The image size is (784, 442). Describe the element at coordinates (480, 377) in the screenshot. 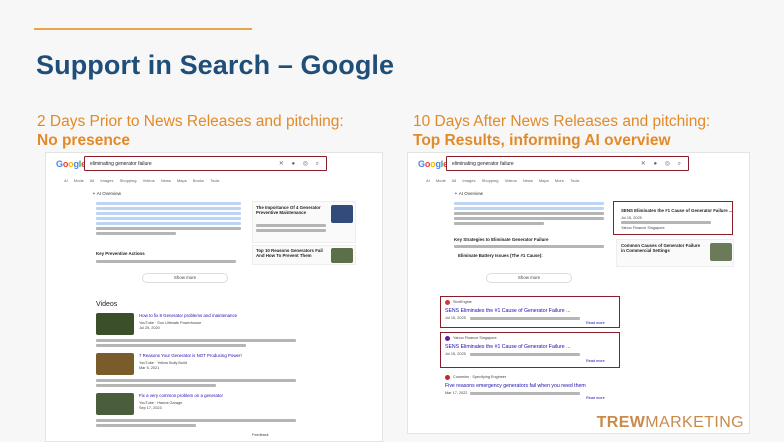

I see `result-site: Cummins · Specifying Engineer` at that location.